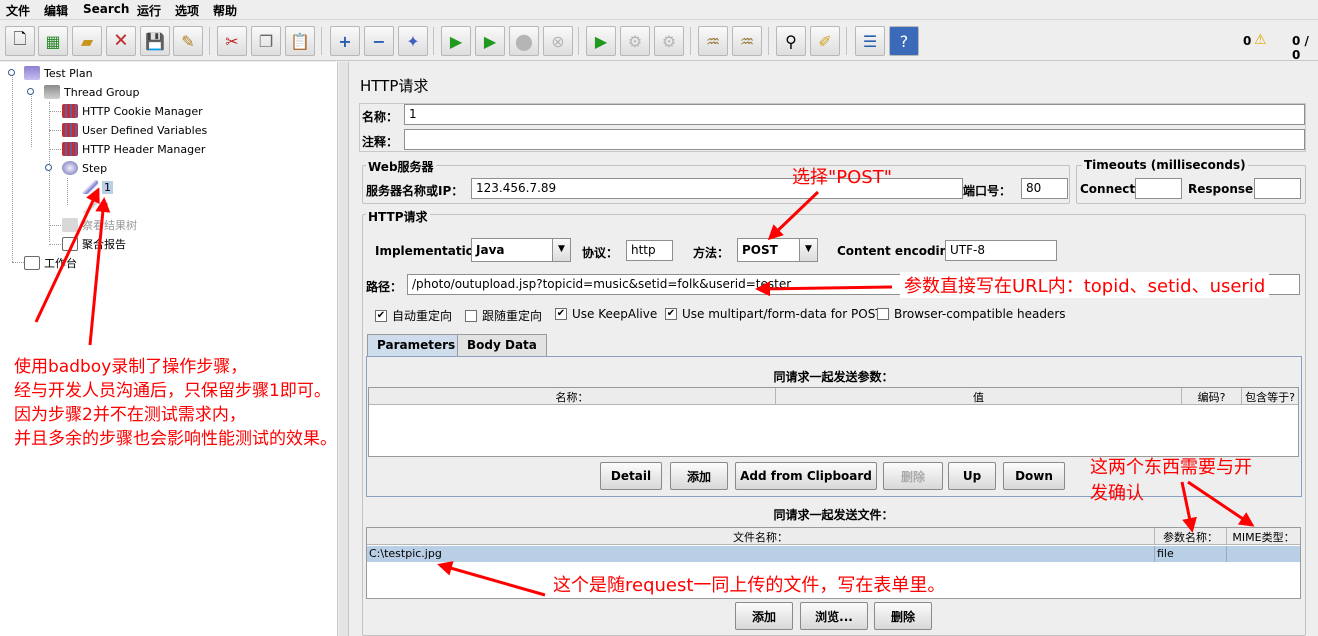 The height and width of the screenshot is (636, 1318). Describe the element at coordinates (503, 315) in the screenshot. I see `follow-redirect-checkbox: 跟随重定向` at that location.